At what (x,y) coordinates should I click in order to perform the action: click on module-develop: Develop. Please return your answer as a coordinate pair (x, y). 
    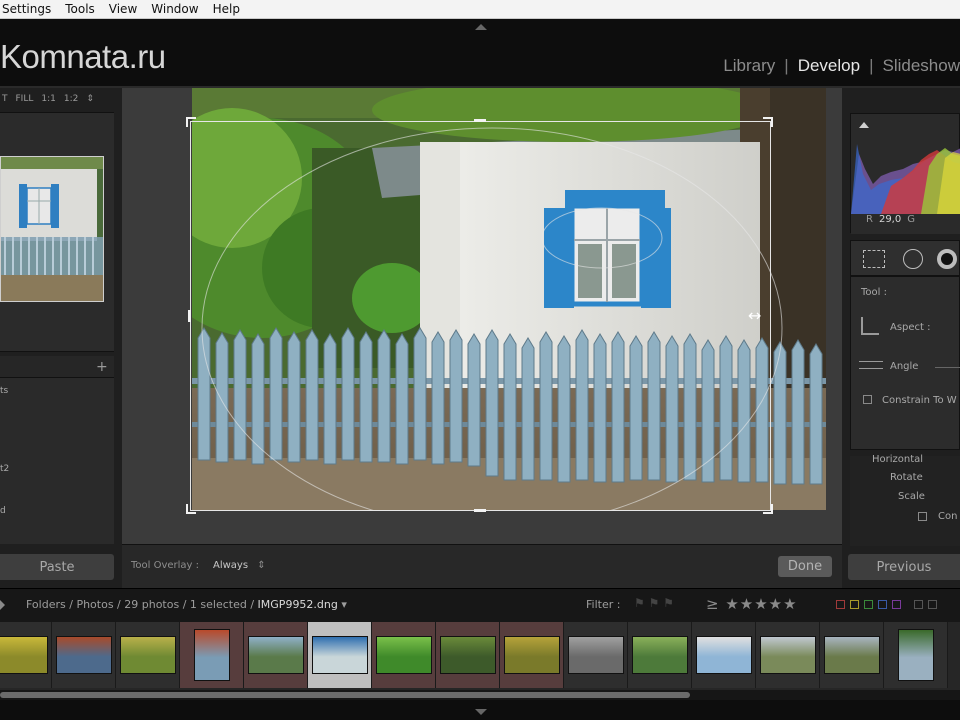
    Looking at the image, I should click on (829, 66).